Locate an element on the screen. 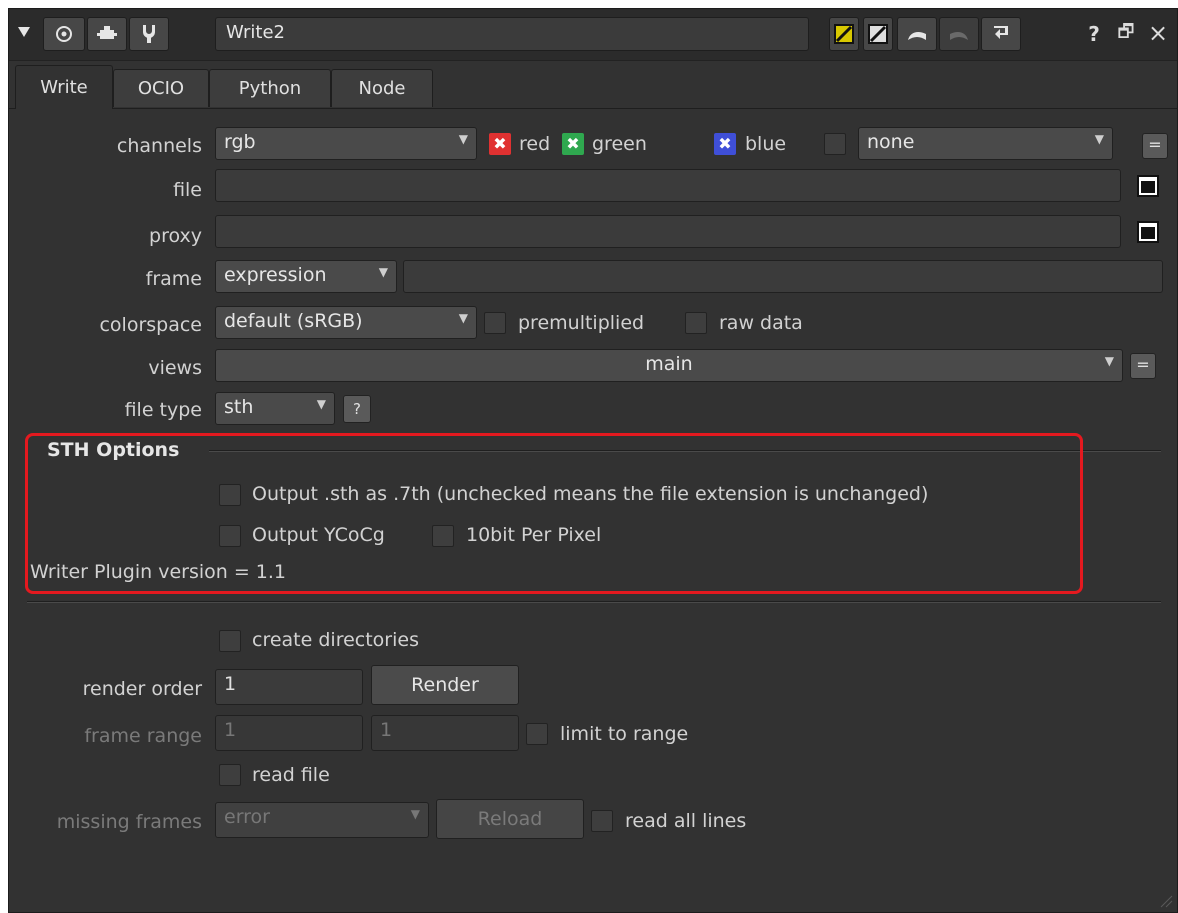 This screenshot has height=913, width=1178. extra-channel-value: none is located at coordinates (891, 142).